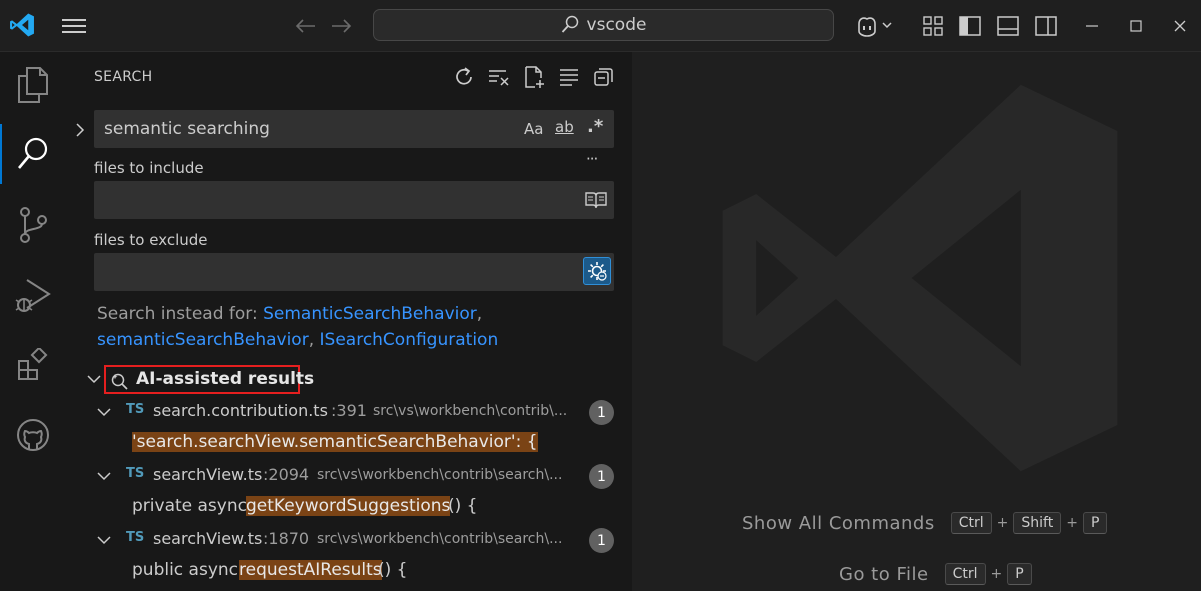  Describe the element at coordinates (1046, 26) in the screenshot. I see `toggle-secondary-sidebar-icon` at that location.